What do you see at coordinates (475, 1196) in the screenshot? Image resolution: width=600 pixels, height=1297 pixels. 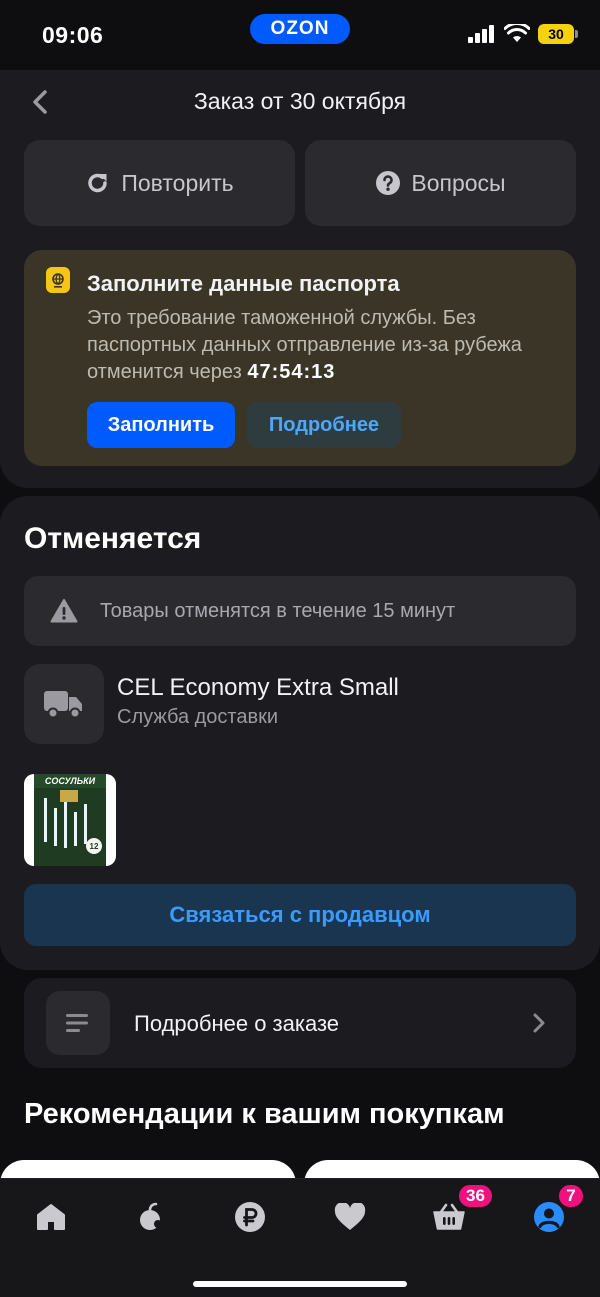 I see `cart-badge: 36` at bounding box center [475, 1196].